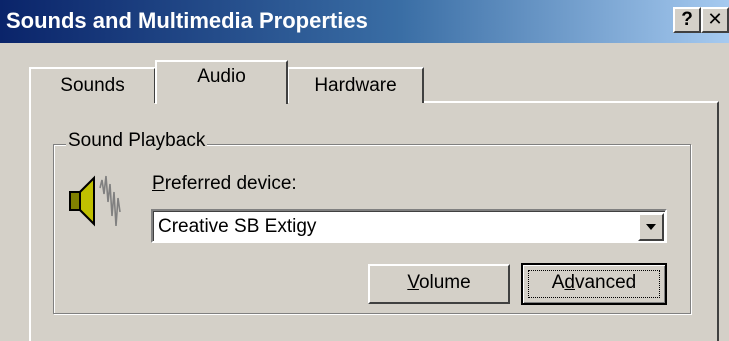 This screenshot has width=729, height=341. What do you see at coordinates (187, 20) in the screenshot?
I see `window-title: Sounds and Multimedia Properties` at bounding box center [187, 20].